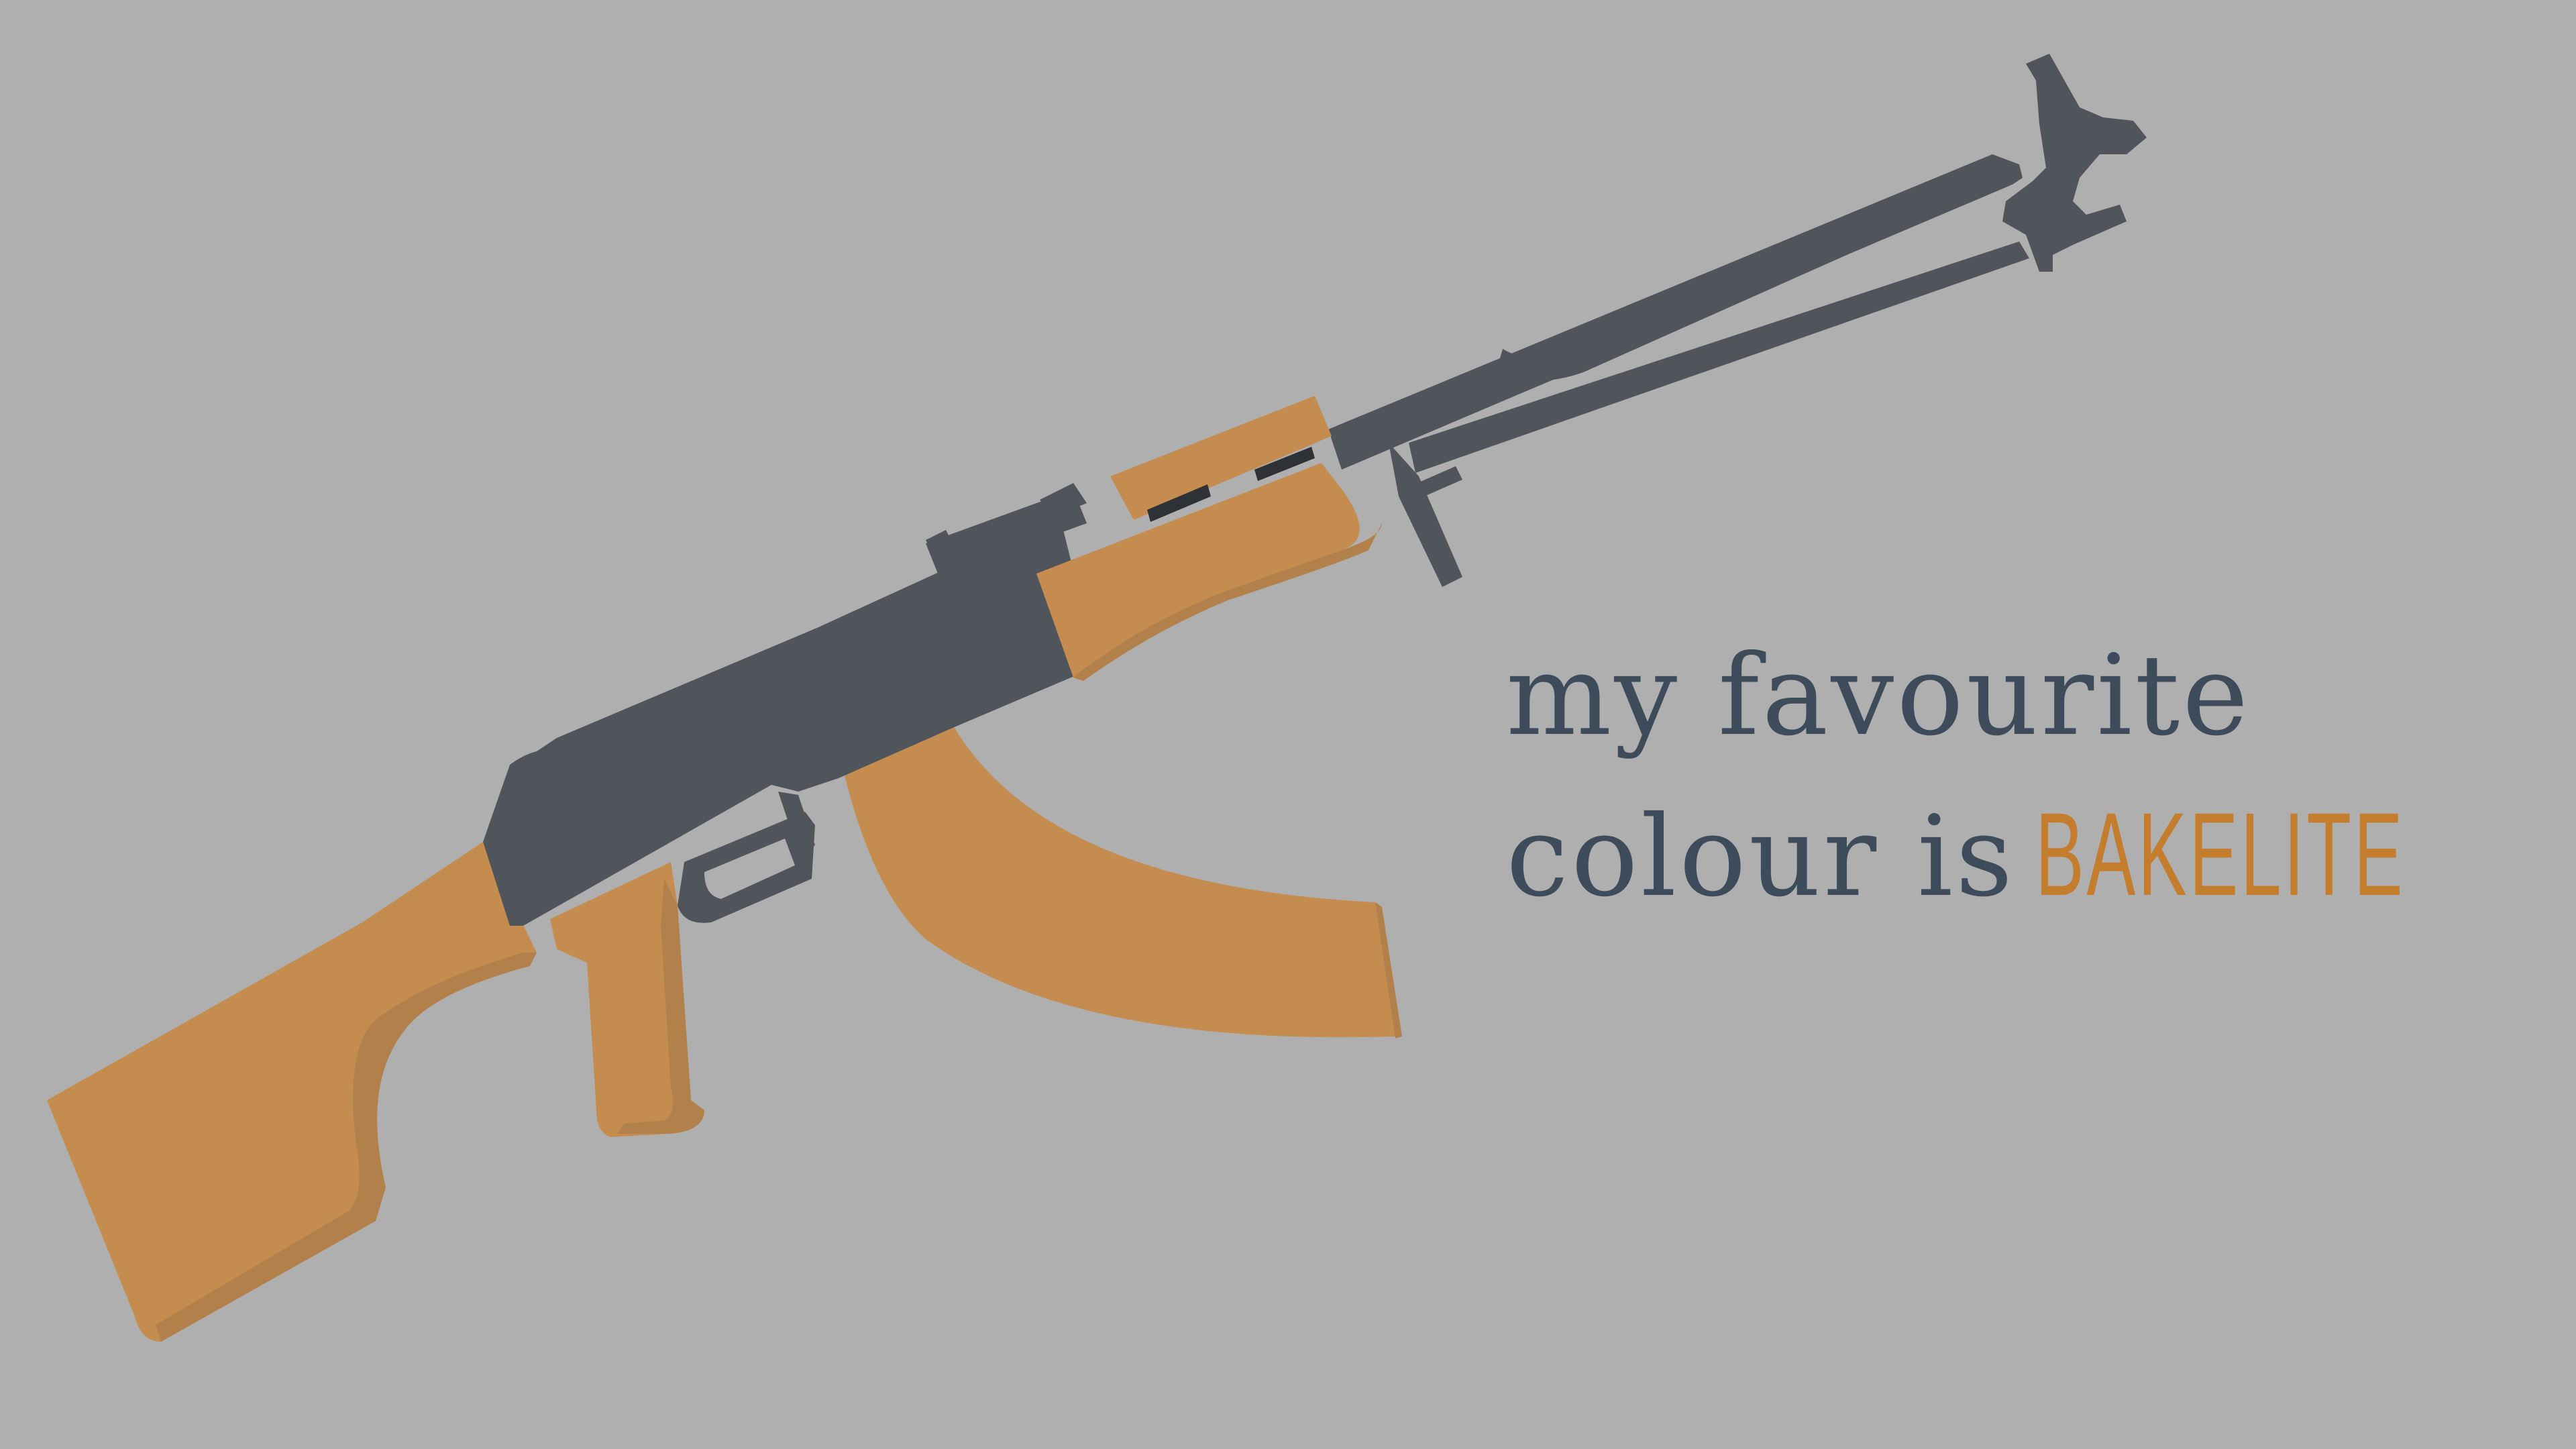  Describe the element at coordinates (292, 1092) in the screenshot. I see `stock` at that location.